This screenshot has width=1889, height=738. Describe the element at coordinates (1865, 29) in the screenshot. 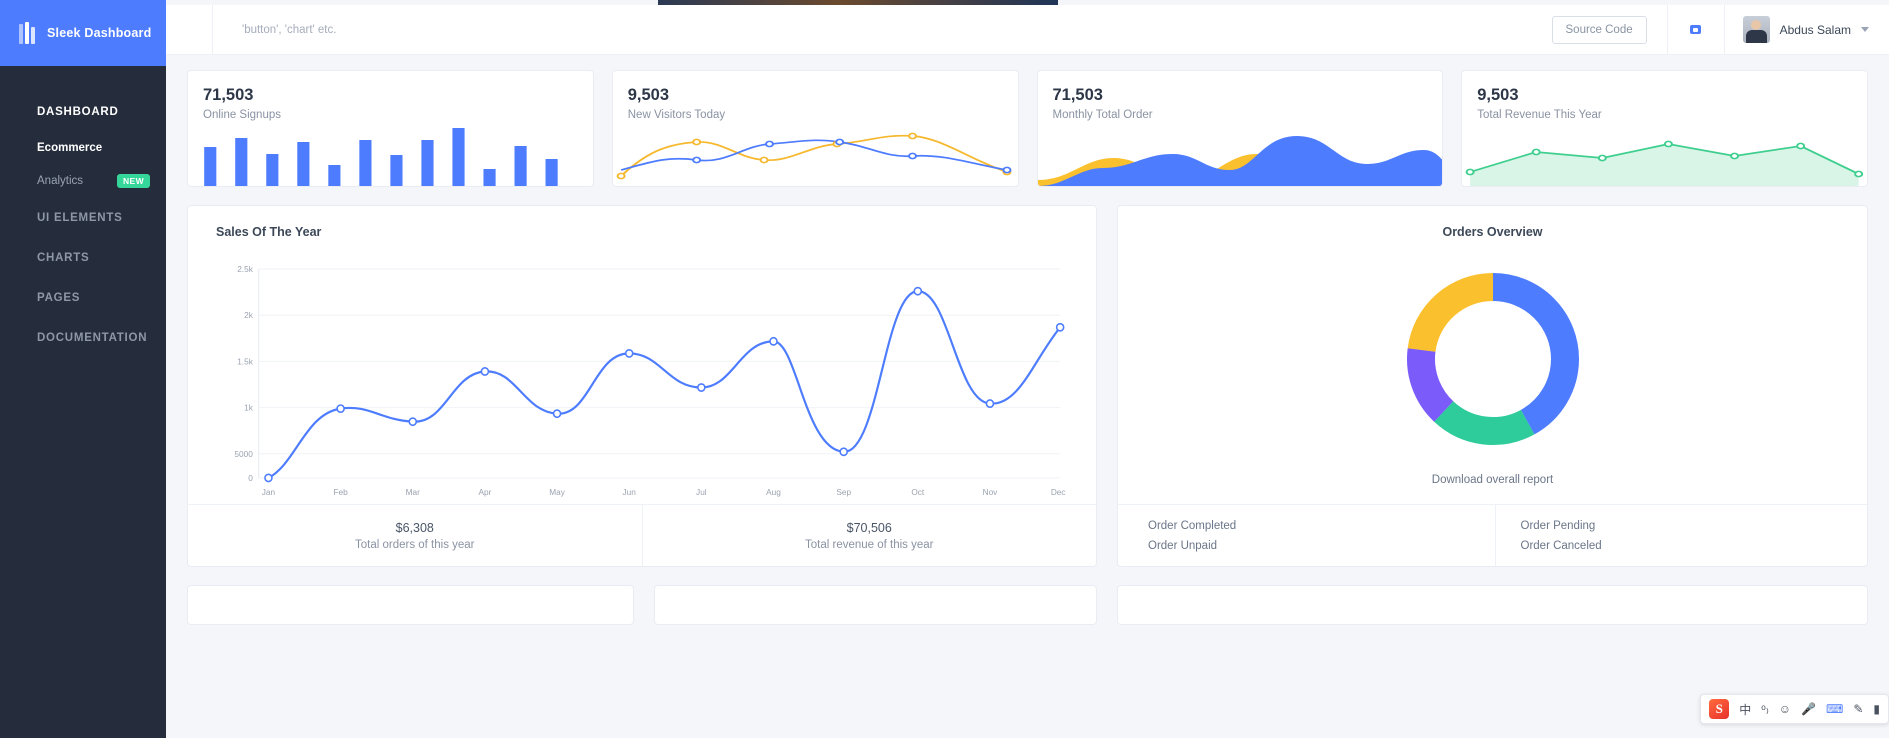

I see `chevron-down-icon` at that location.